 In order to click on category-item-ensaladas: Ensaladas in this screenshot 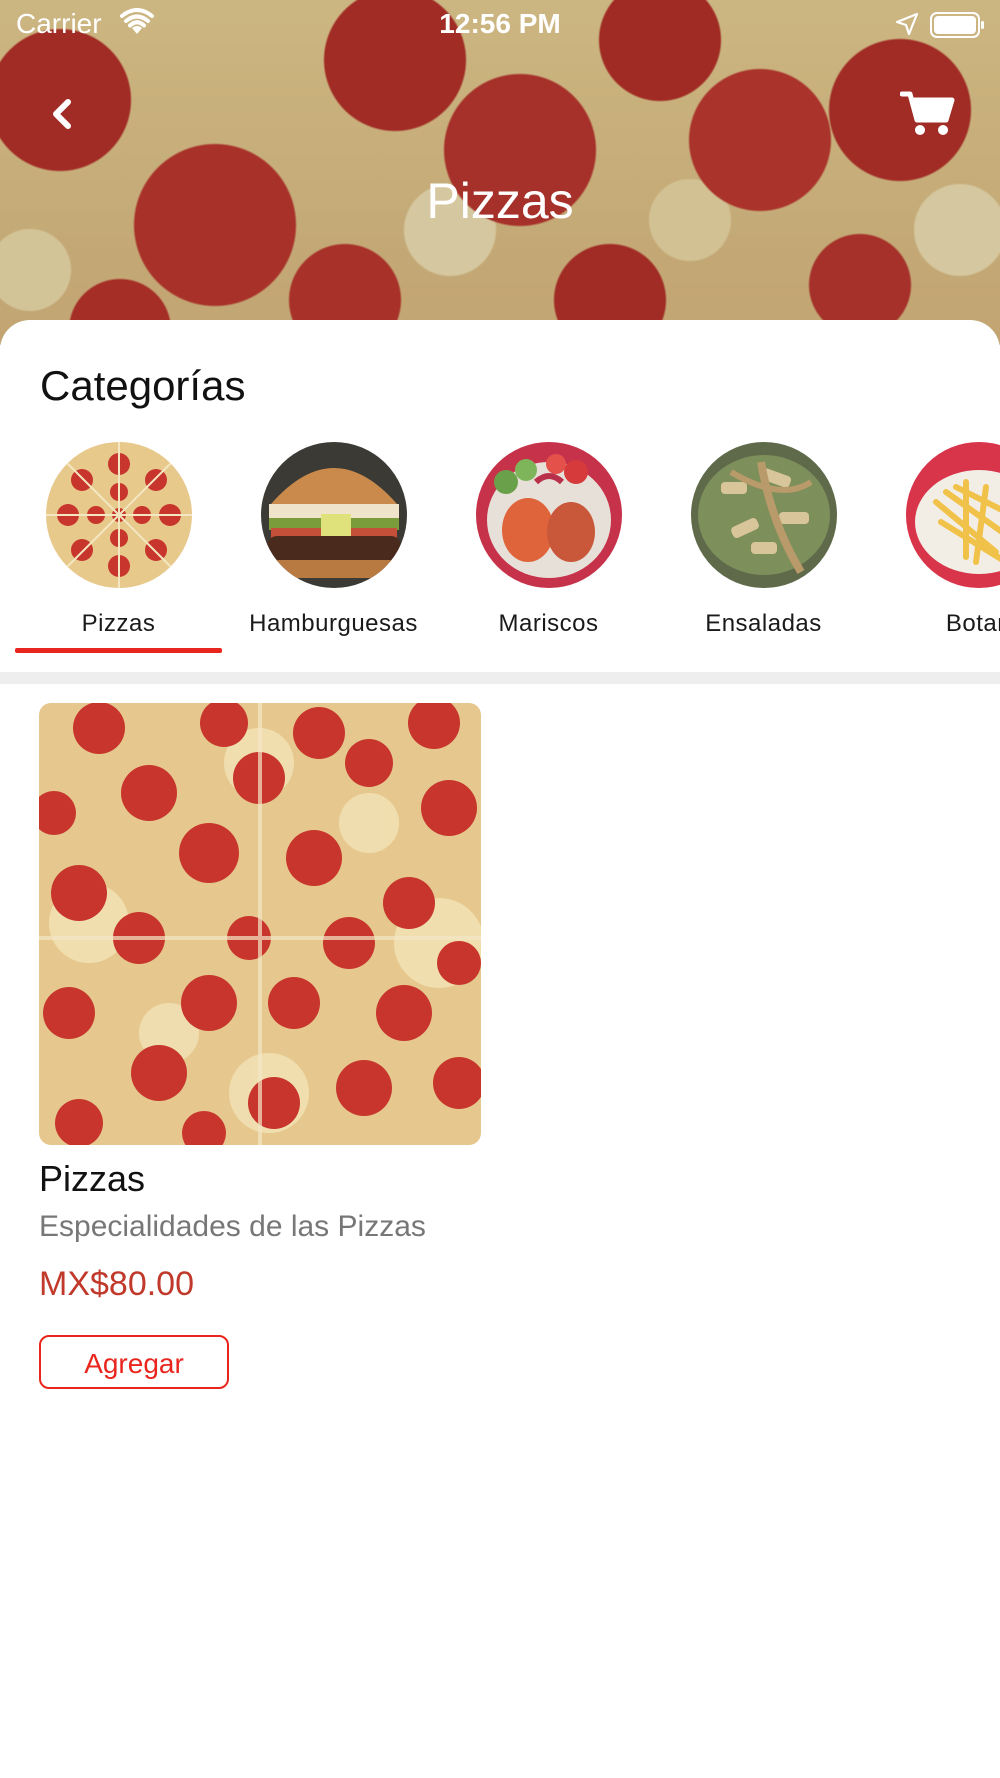, I will do `click(763, 539)`.